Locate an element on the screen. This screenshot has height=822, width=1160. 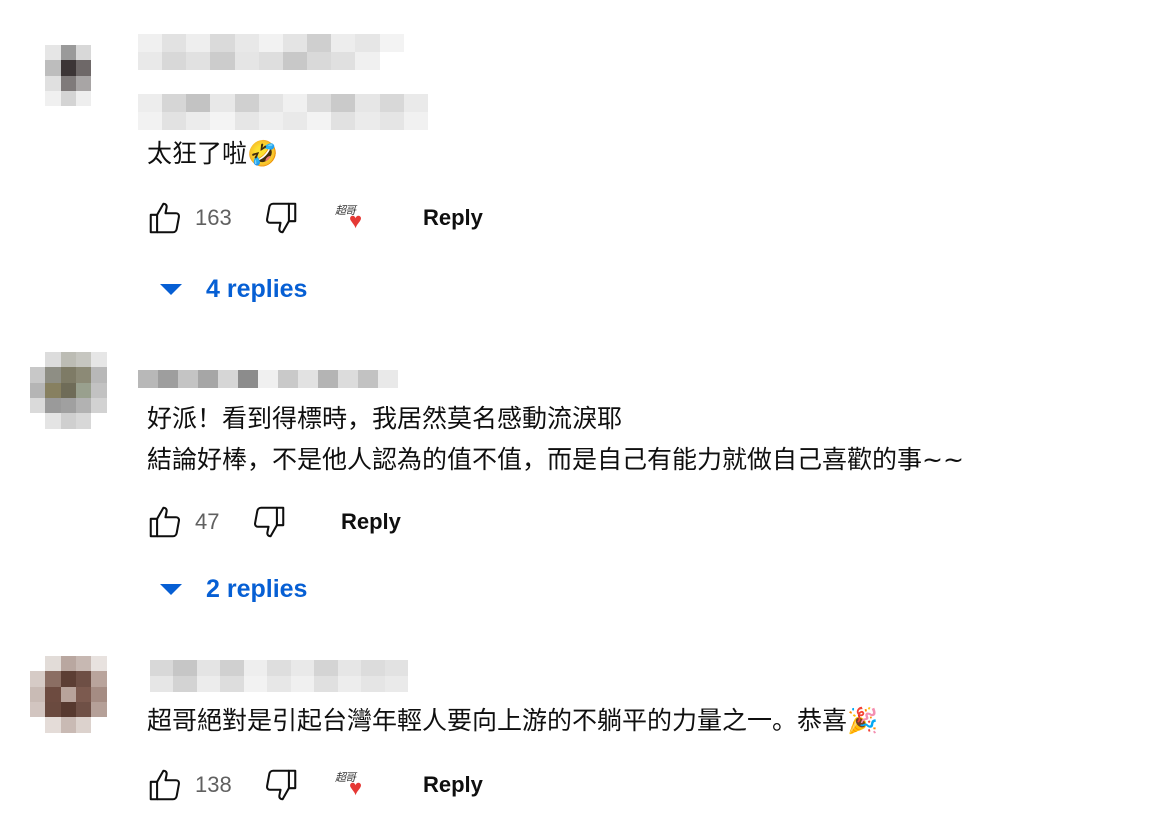
comment-text: 超哥絕對是引起台灣年輕人要向上游的不躺平的力量之一。恭喜🎉 is located at coordinates (512, 720).